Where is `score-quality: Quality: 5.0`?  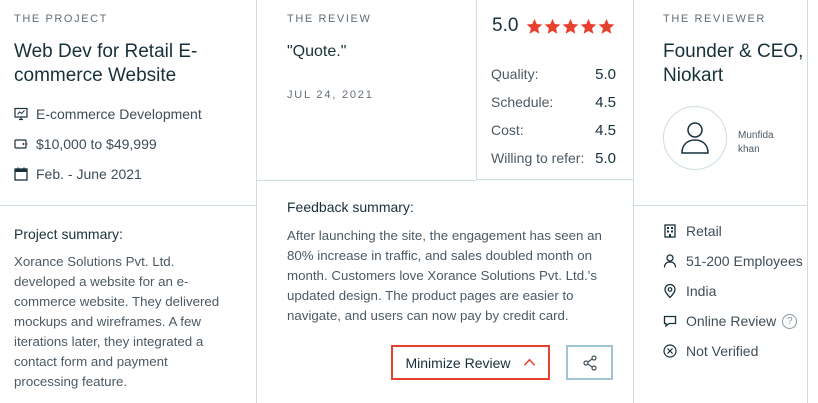
score-quality: Quality: 5.0 is located at coordinates (553, 74).